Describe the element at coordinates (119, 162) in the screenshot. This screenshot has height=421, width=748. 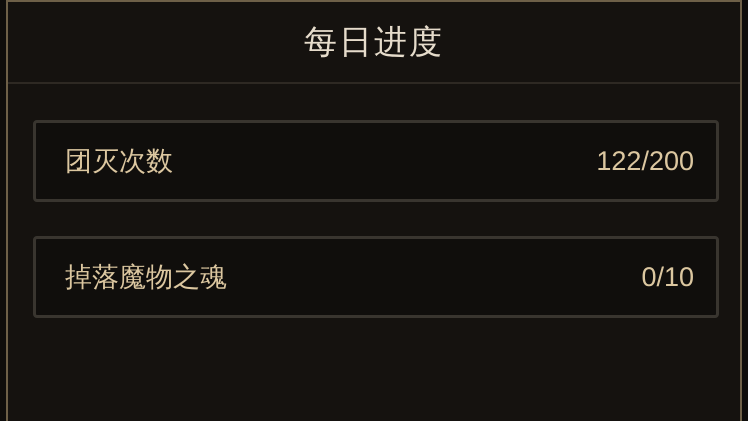
I see `progress-label: 团灭次数` at that location.